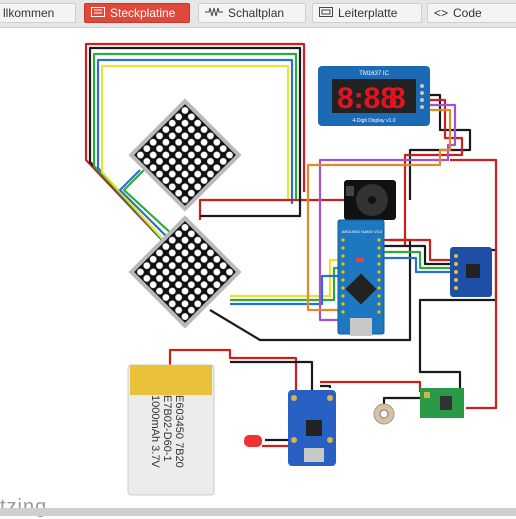 The image size is (516, 519). I want to click on charger-module, so click(312, 428).